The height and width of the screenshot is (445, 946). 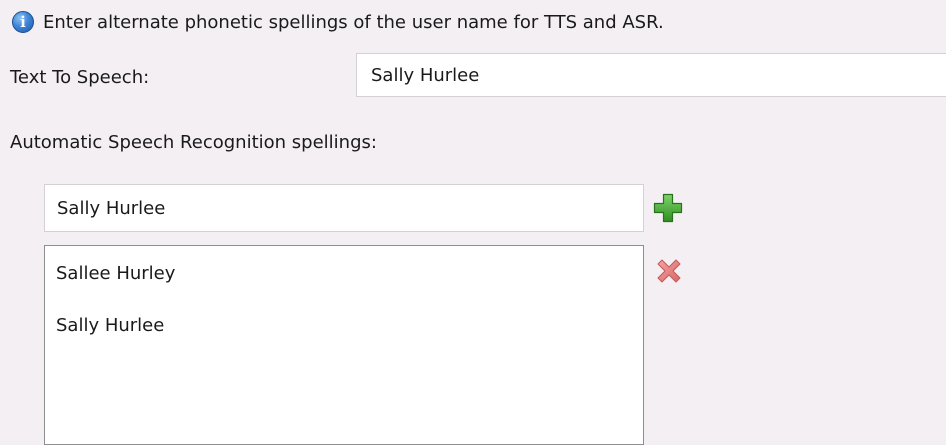 I want to click on asr-spelling-input, so click(x=344, y=208).